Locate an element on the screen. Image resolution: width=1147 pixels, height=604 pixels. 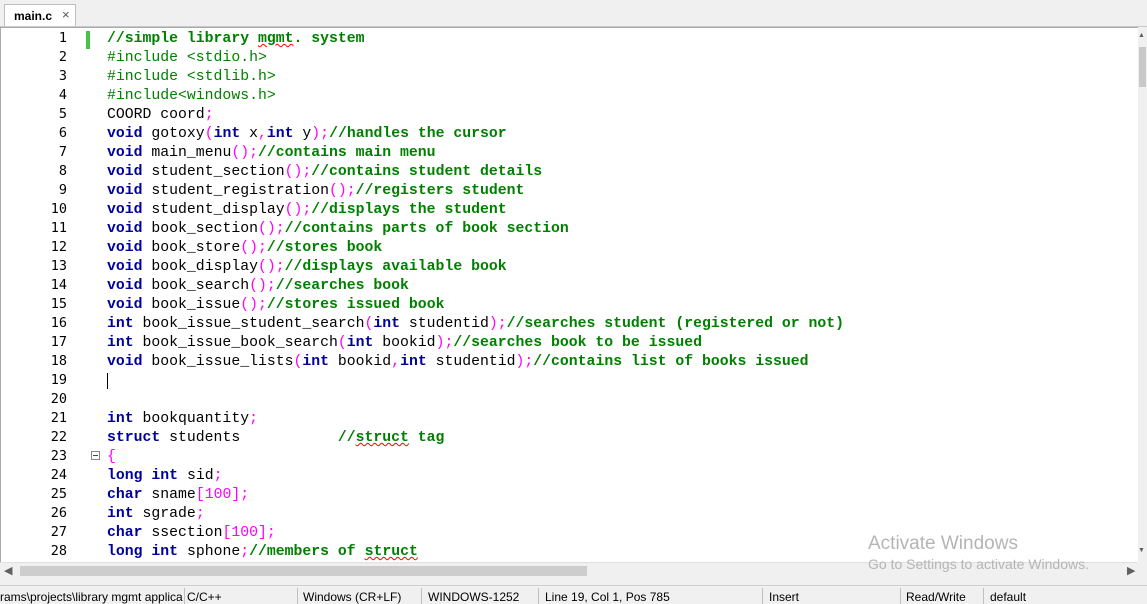
scroll-left-icon: ◀ is located at coordinates (8, 570).